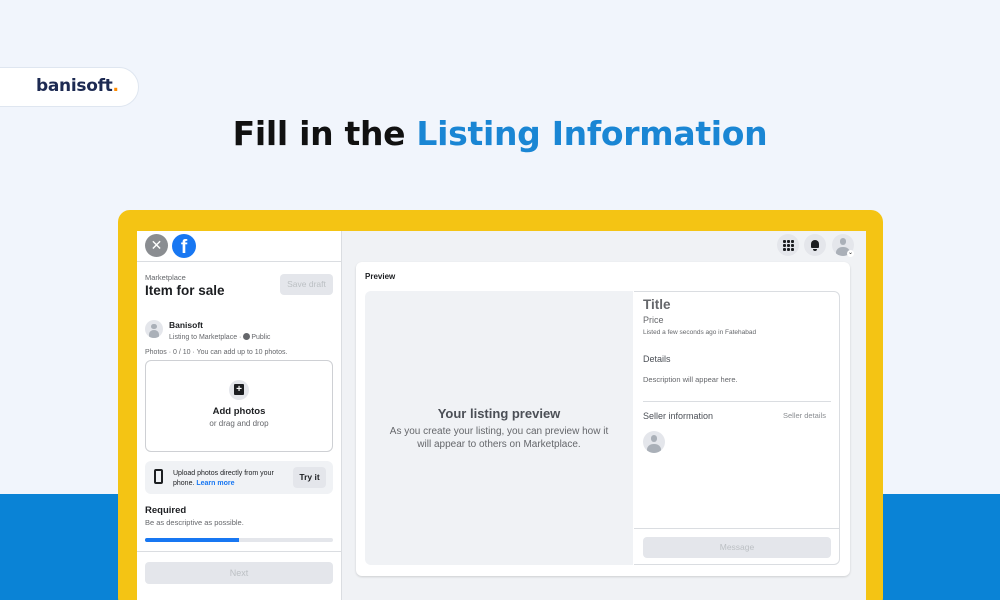 The height and width of the screenshot is (600, 1000). I want to click on facebook-logo-icon: f, so click(184, 246).